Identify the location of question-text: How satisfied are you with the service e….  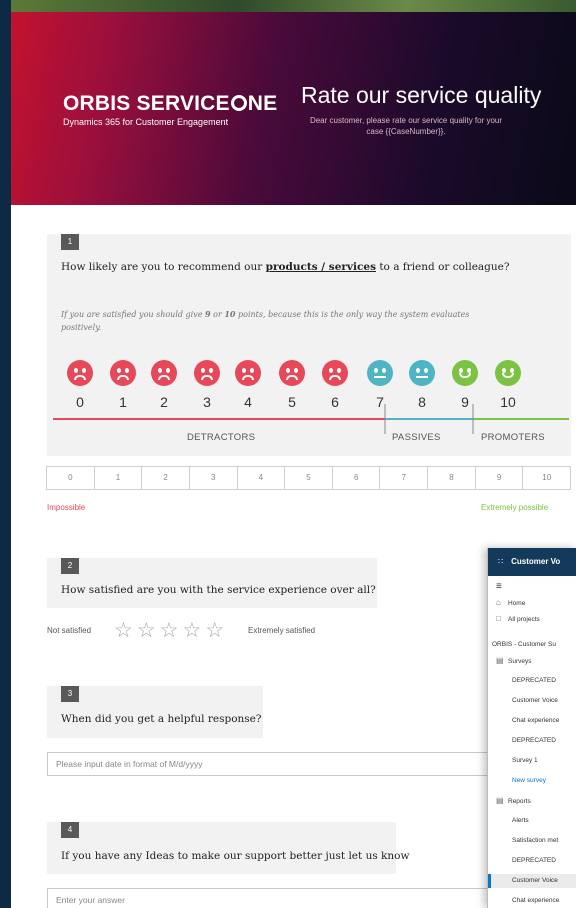
(218, 590).